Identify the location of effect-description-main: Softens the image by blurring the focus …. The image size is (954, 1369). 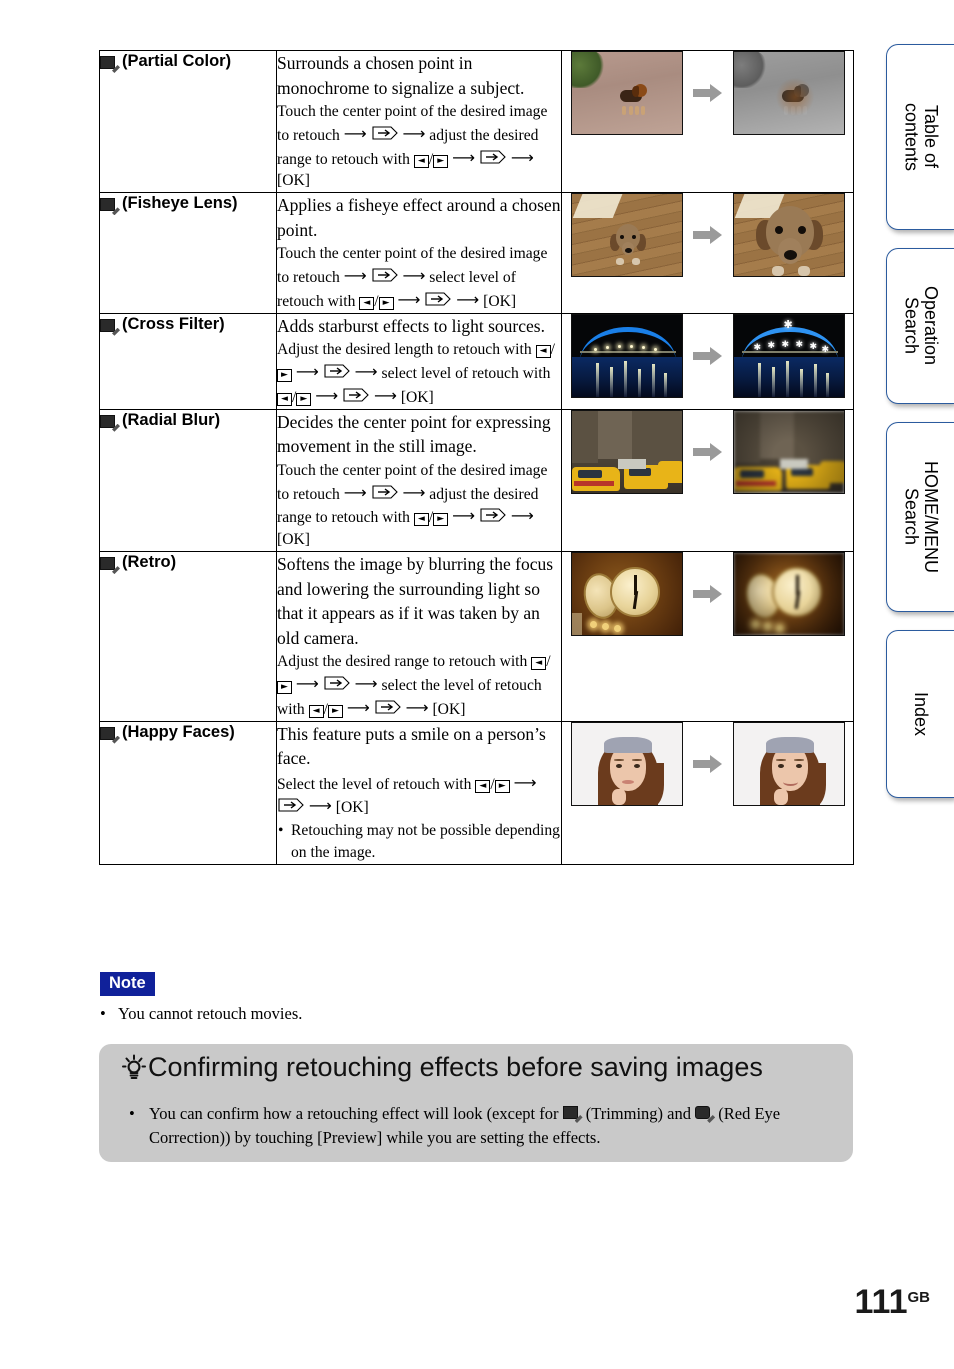
(415, 601).